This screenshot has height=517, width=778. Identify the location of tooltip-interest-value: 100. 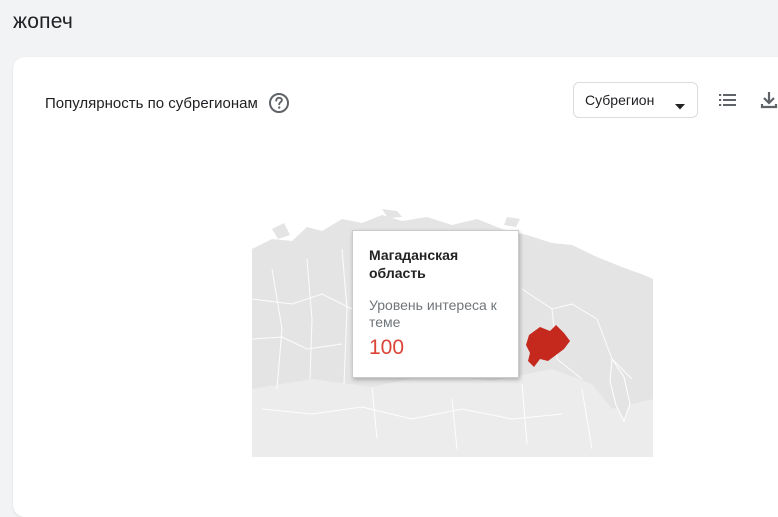
(387, 347).